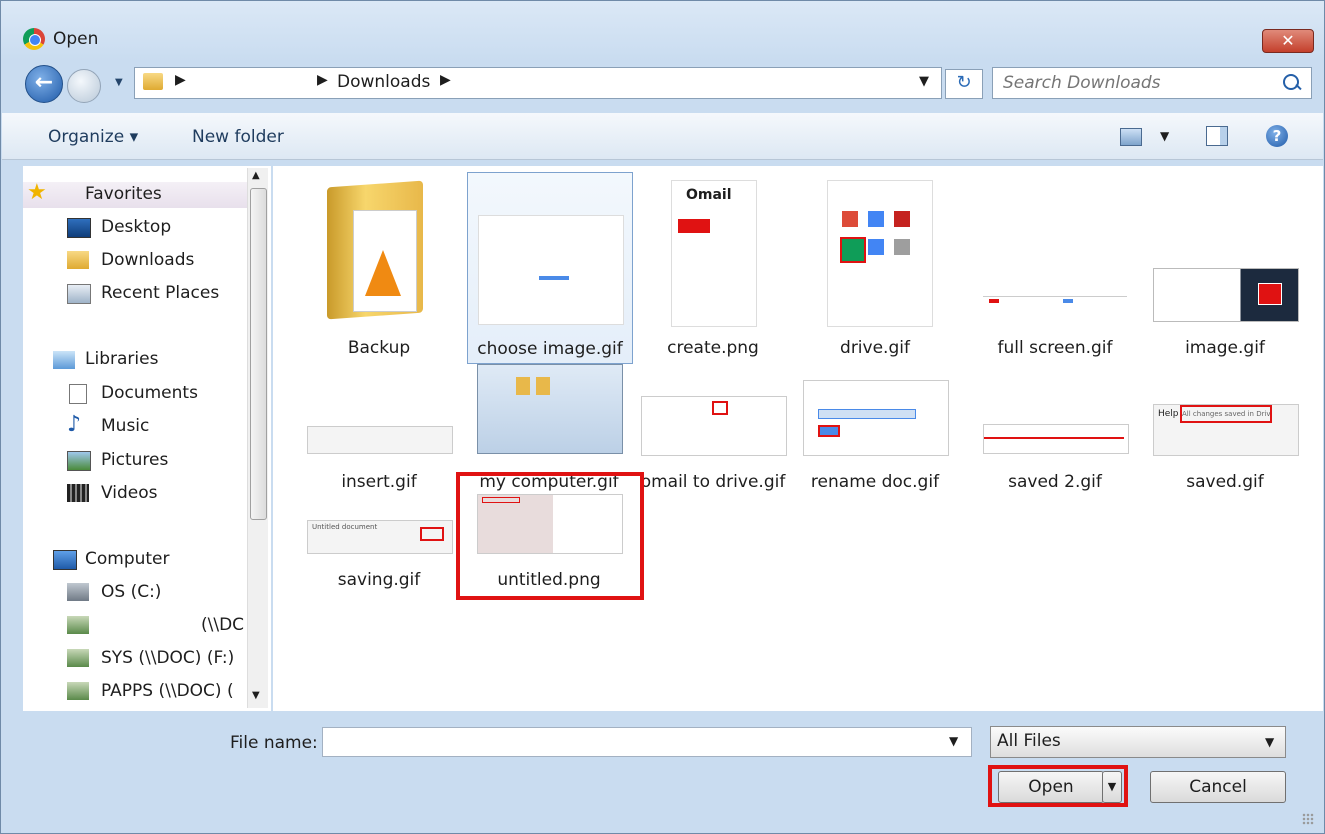 The image size is (1325, 834). I want to click on forward-button, so click(84, 86).